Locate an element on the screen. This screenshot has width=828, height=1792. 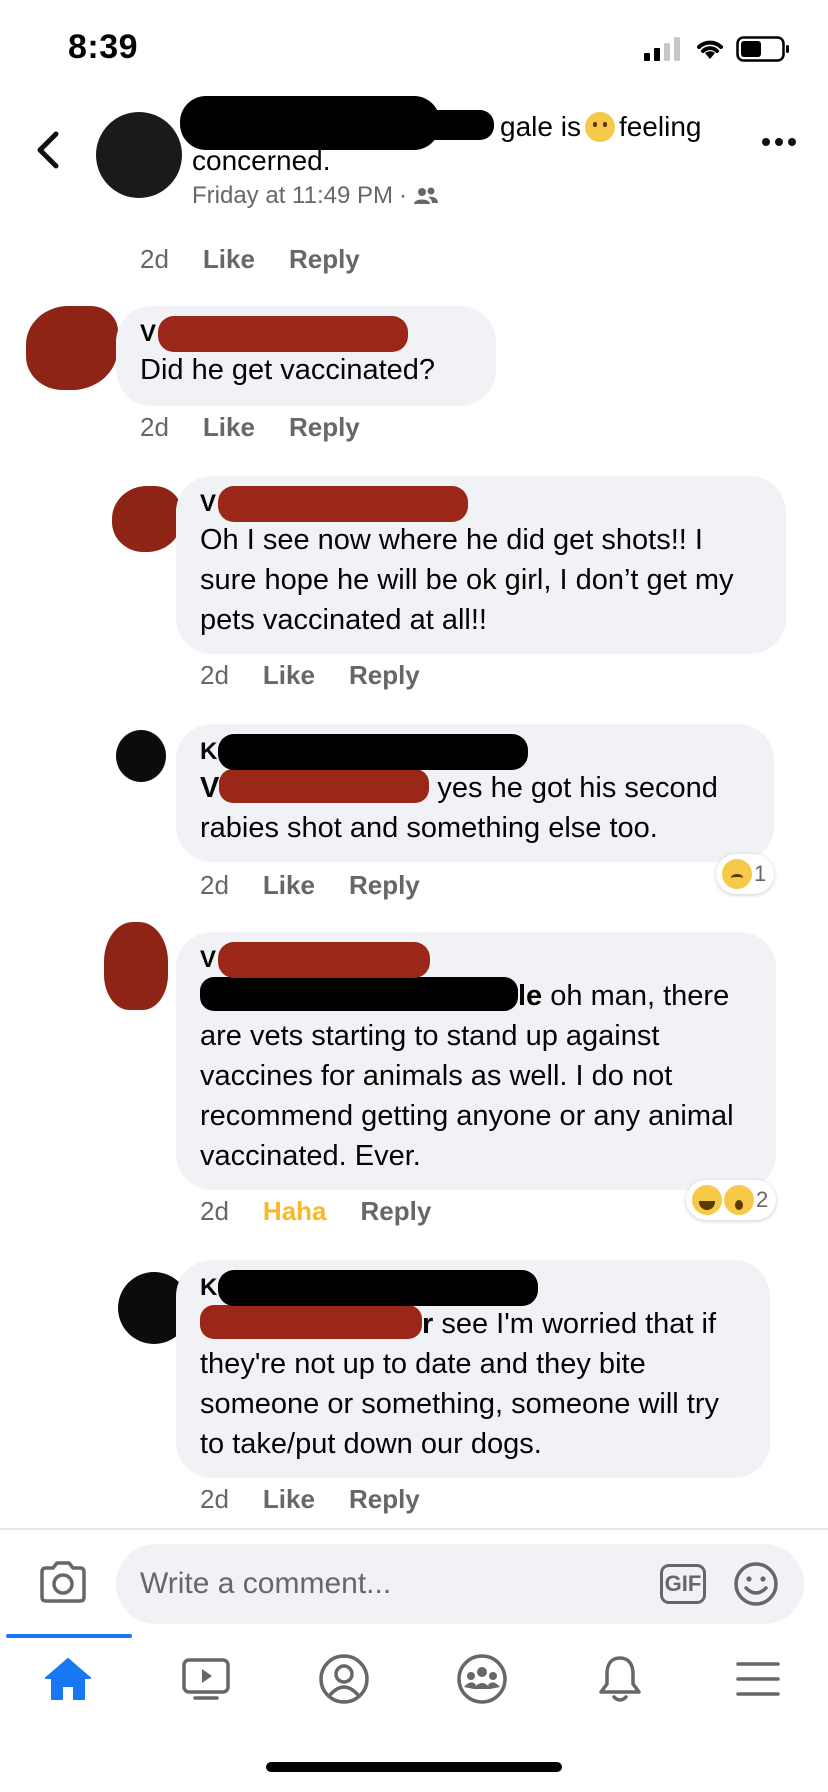
reactions-summary: 1 is located at coordinates (745, 874).